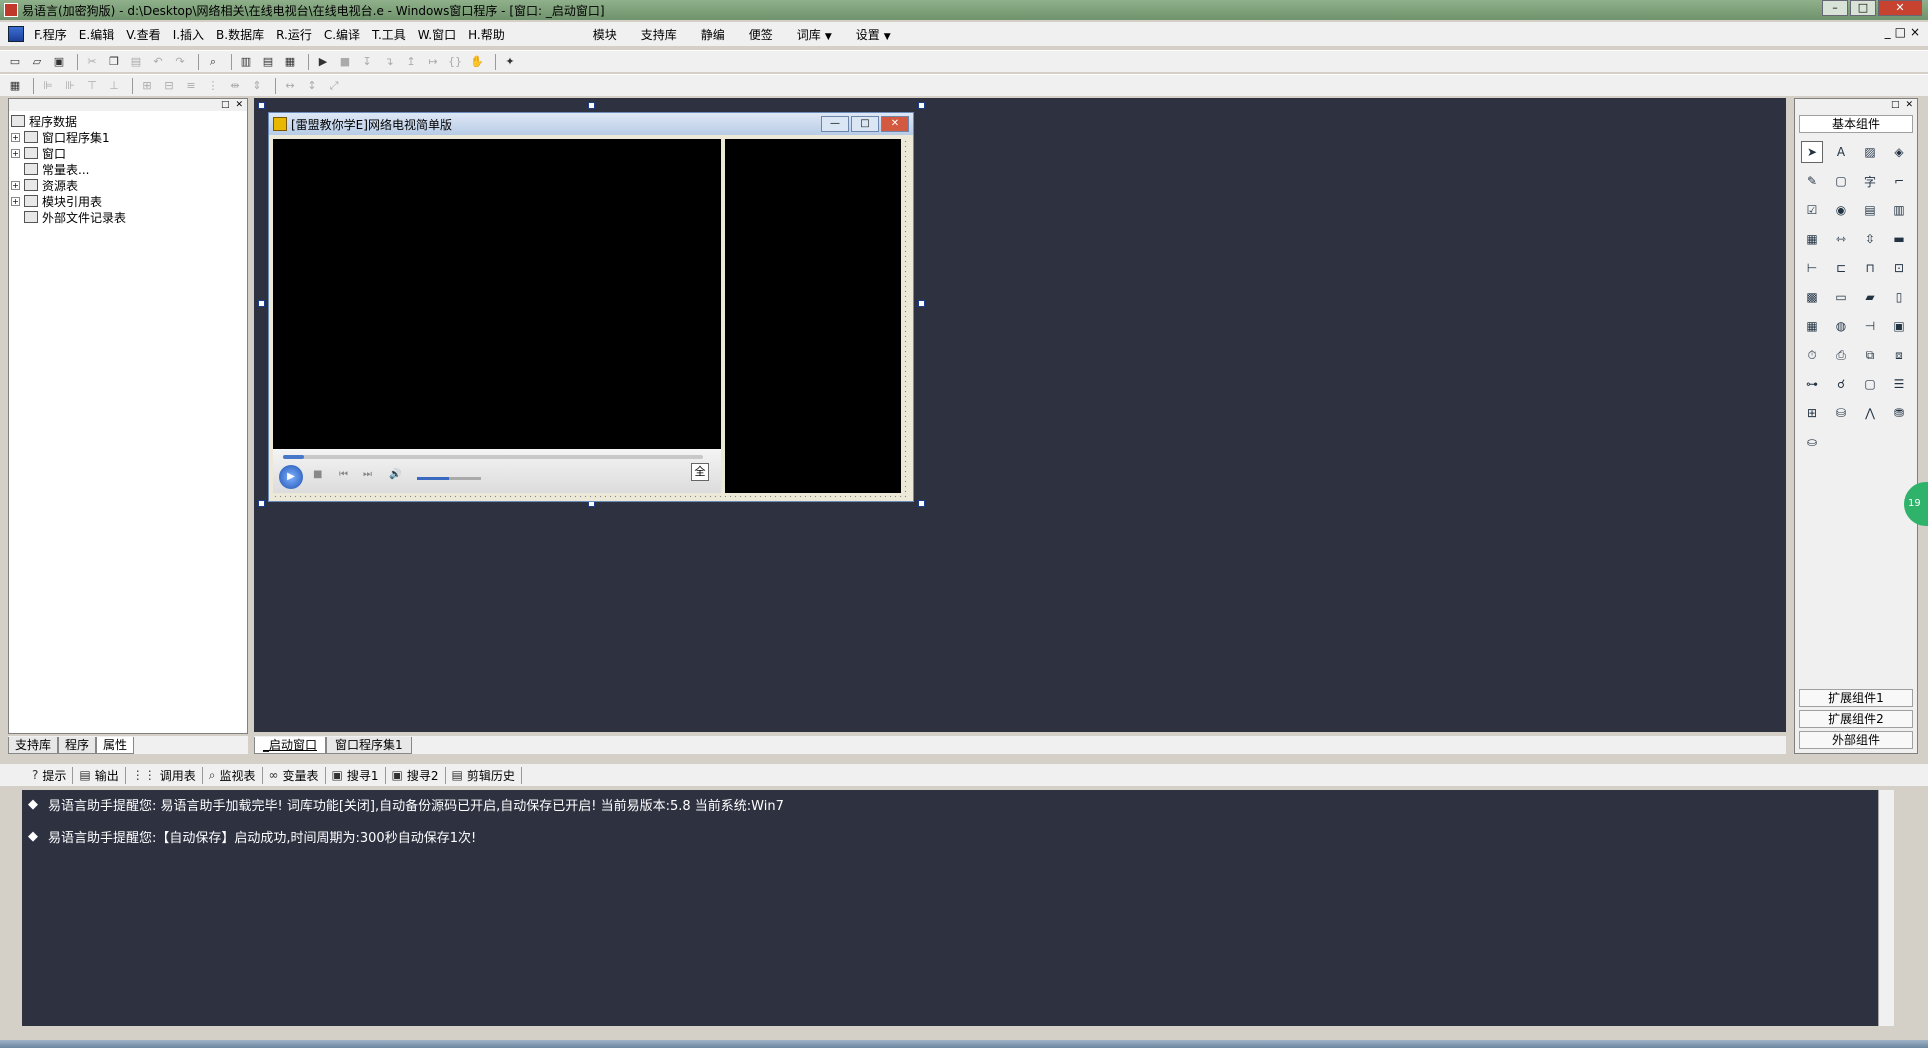 The image size is (1928, 1048). Describe the element at coordinates (128, 153) in the screenshot. I see `tree-node-window: + 窗口` at that location.